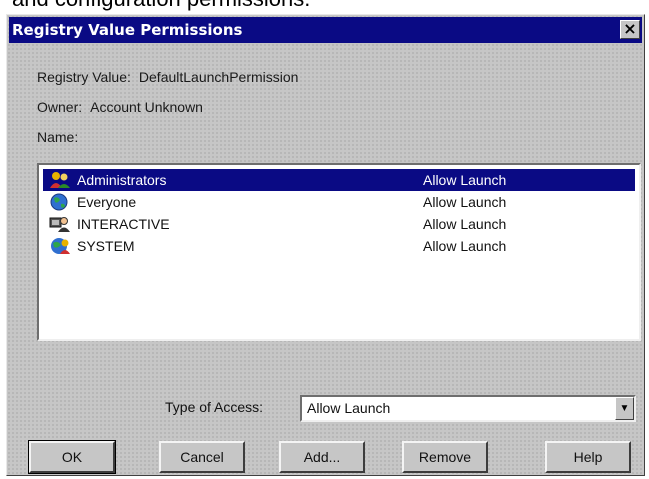  Describe the element at coordinates (339, 180) in the screenshot. I see `list-item: Administrators Allow Launch` at that location.